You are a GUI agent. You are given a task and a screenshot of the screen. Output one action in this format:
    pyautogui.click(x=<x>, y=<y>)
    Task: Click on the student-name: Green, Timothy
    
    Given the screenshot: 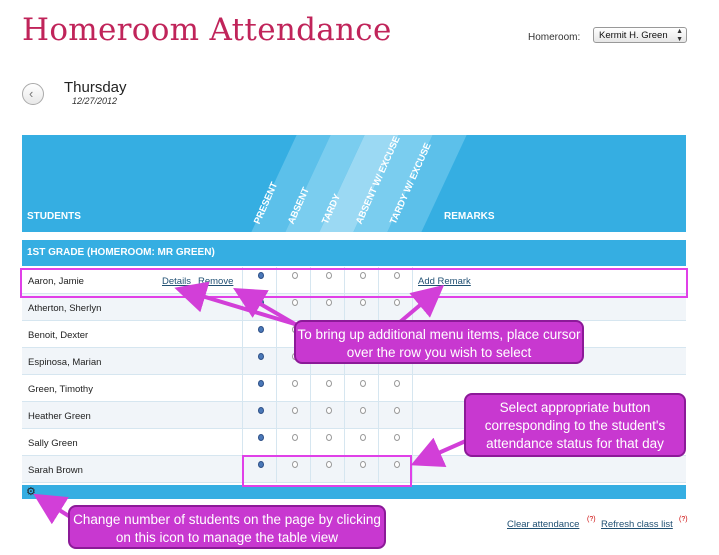 What is the action you would take?
    pyautogui.click(x=60, y=389)
    